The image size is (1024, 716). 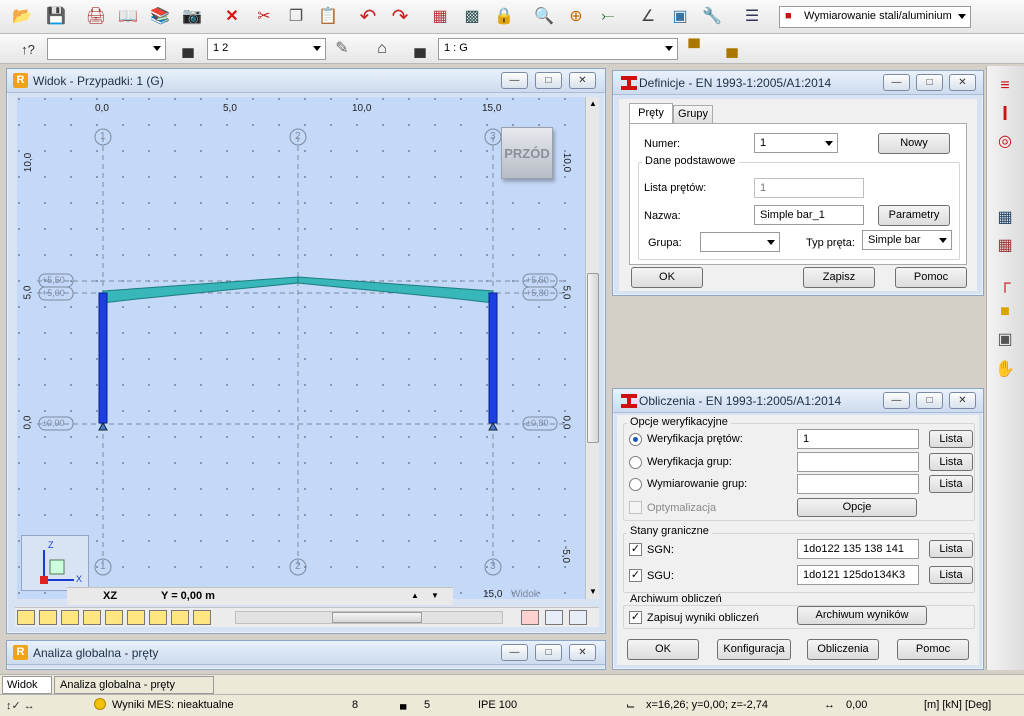 I want to click on lista-button-sgn: Lista, so click(x=951, y=549).